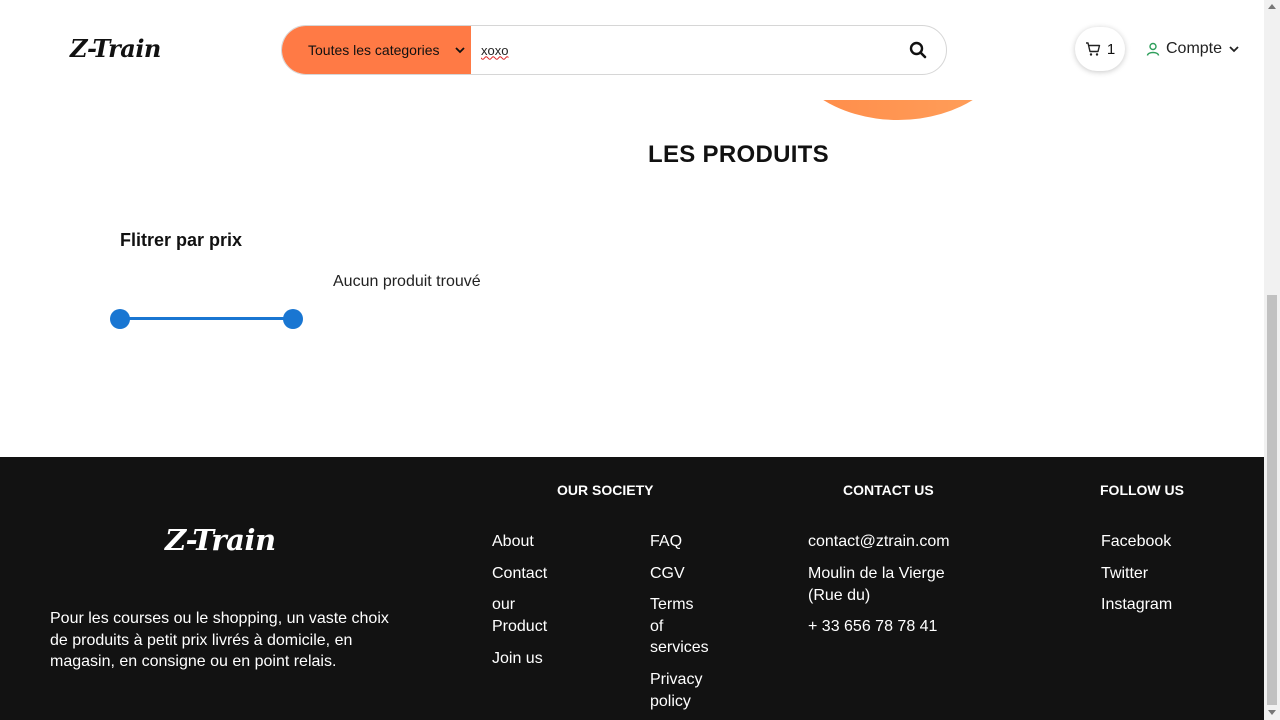  What do you see at coordinates (666, 542) in the screenshot?
I see `footer-link-faq: FAQ` at bounding box center [666, 542].